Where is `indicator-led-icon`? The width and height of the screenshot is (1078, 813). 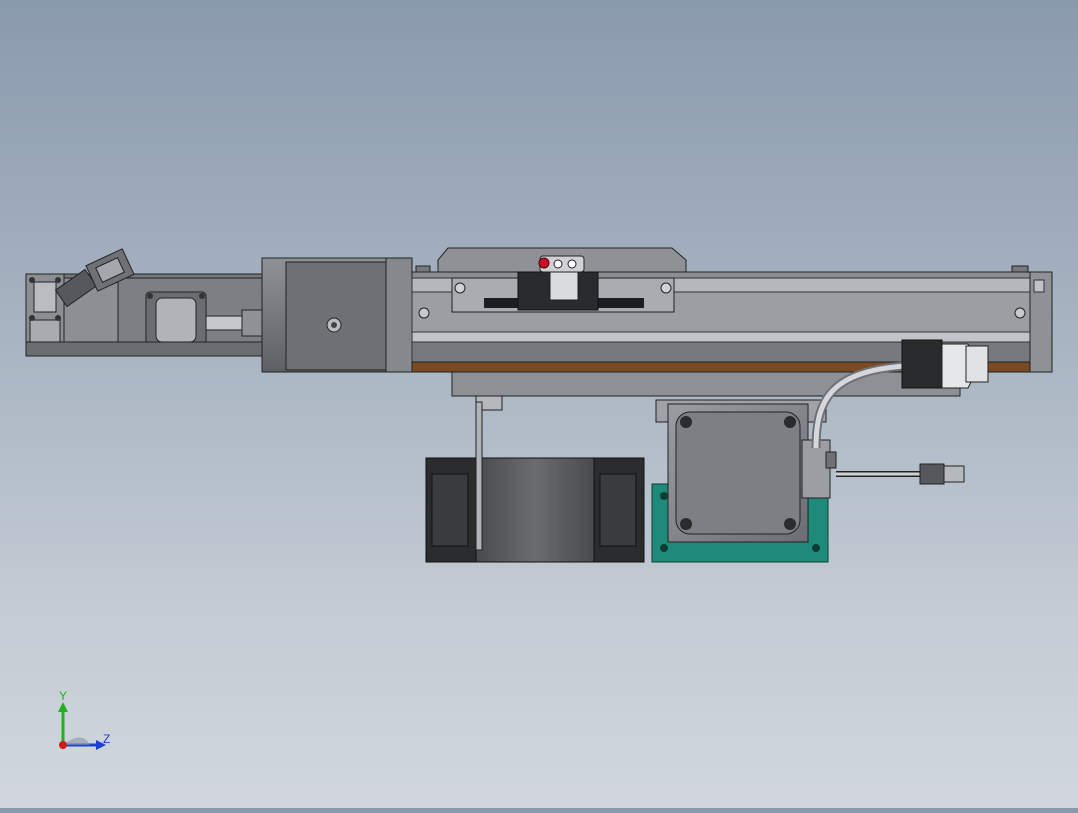 indicator-led-icon is located at coordinates (544, 263).